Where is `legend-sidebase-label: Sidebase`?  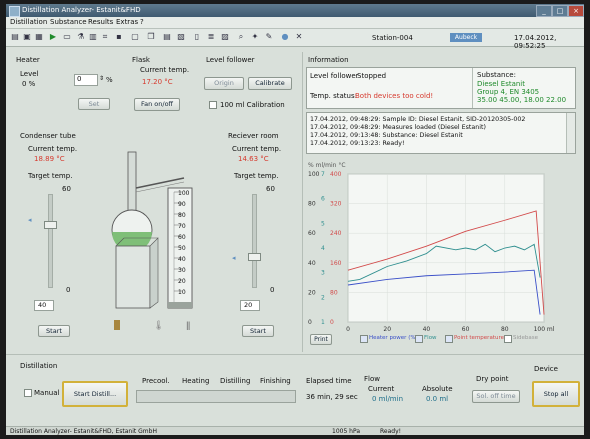 legend-sidebase-label: Sidebase is located at coordinates (526, 338).